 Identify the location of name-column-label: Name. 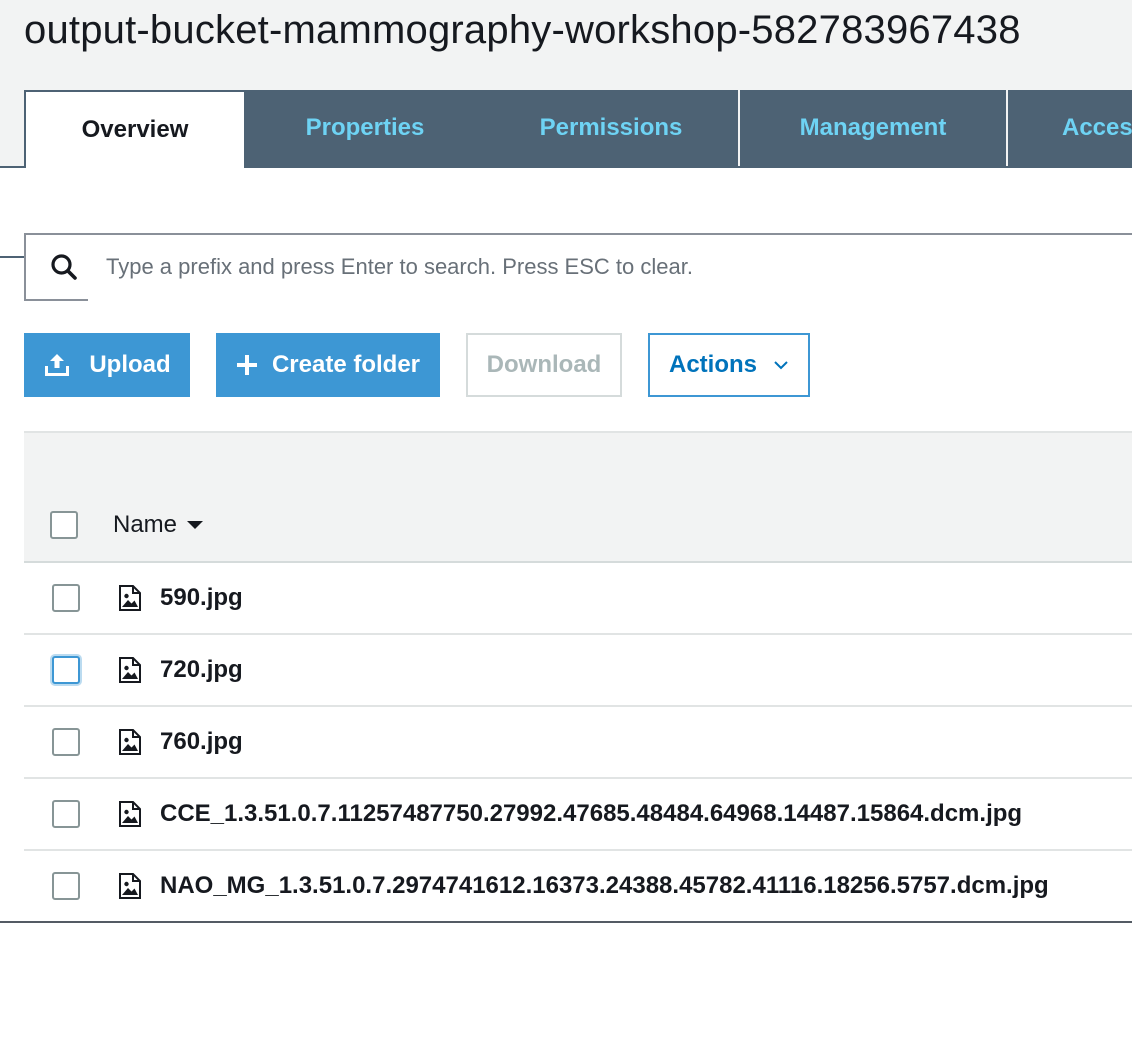
(145, 524).